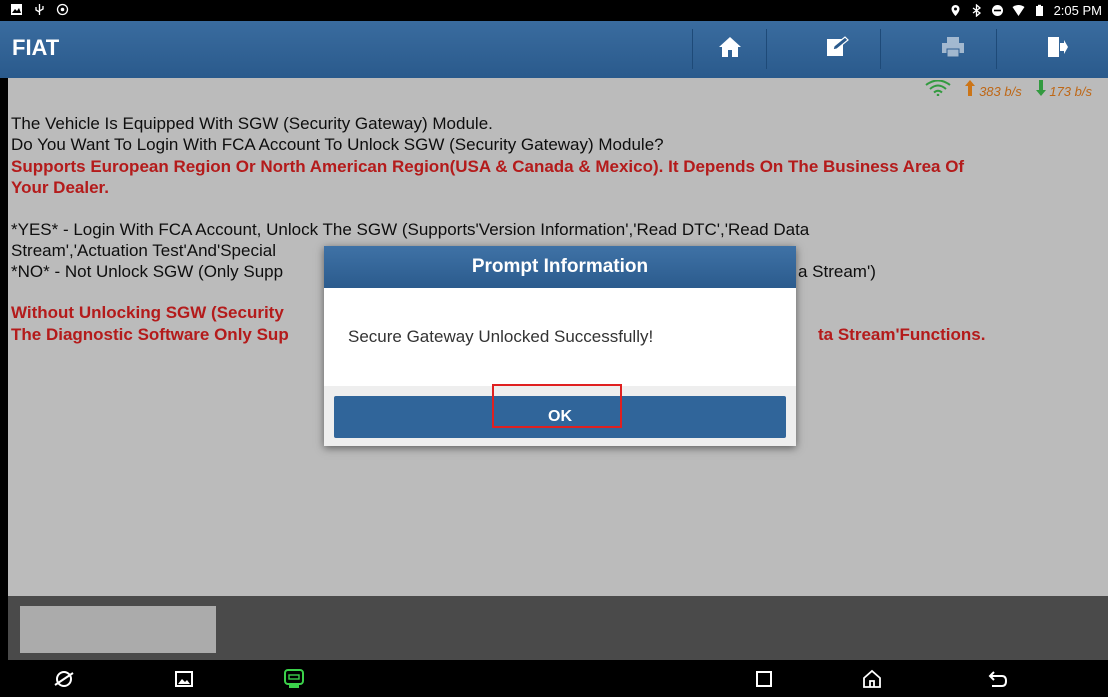 The height and width of the screenshot is (697, 1108). What do you see at coordinates (16, 9) in the screenshot?
I see `image-notification-icon` at bounding box center [16, 9].